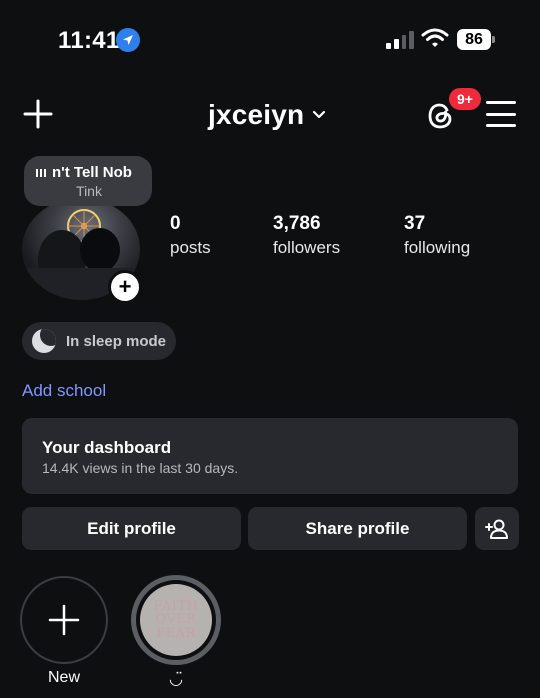 The image size is (540, 698). What do you see at coordinates (437, 247) in the screenshot?
I see `following-label: following` at bounding box center [437, 247].